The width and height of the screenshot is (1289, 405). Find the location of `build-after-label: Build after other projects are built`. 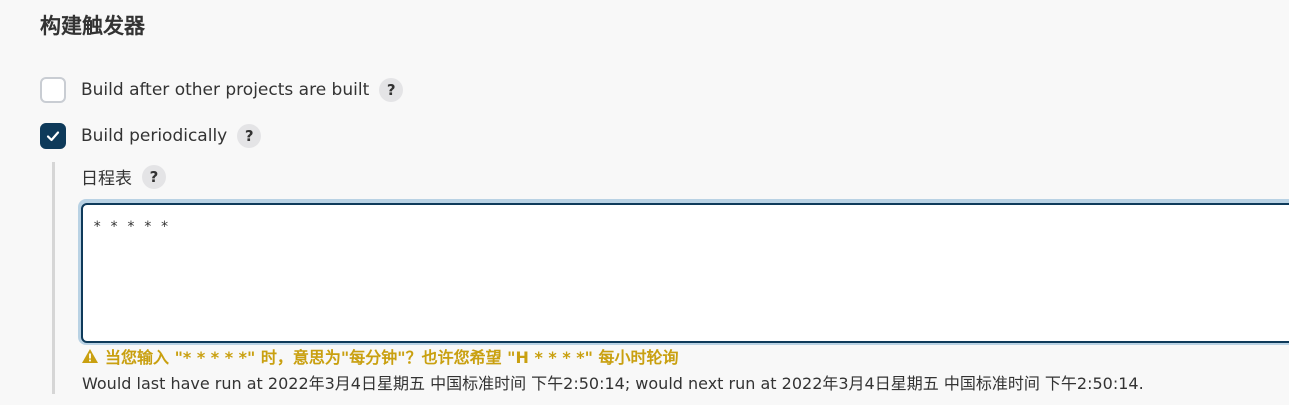

build-after-label: Build after other projects are built is located at coordinates (225, 90).